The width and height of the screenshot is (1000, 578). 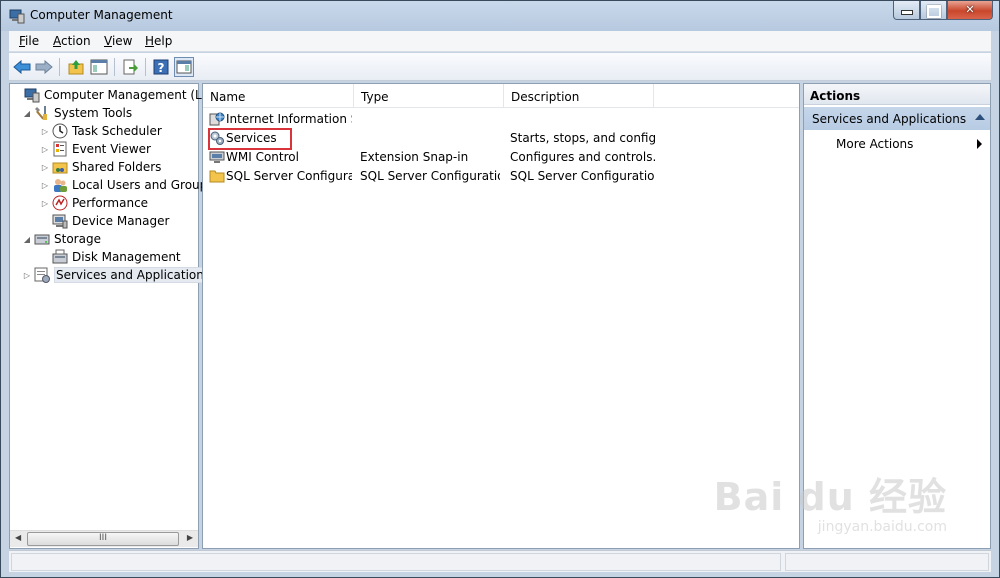 I want to click on export-list-button, so click(x=130, y=67).